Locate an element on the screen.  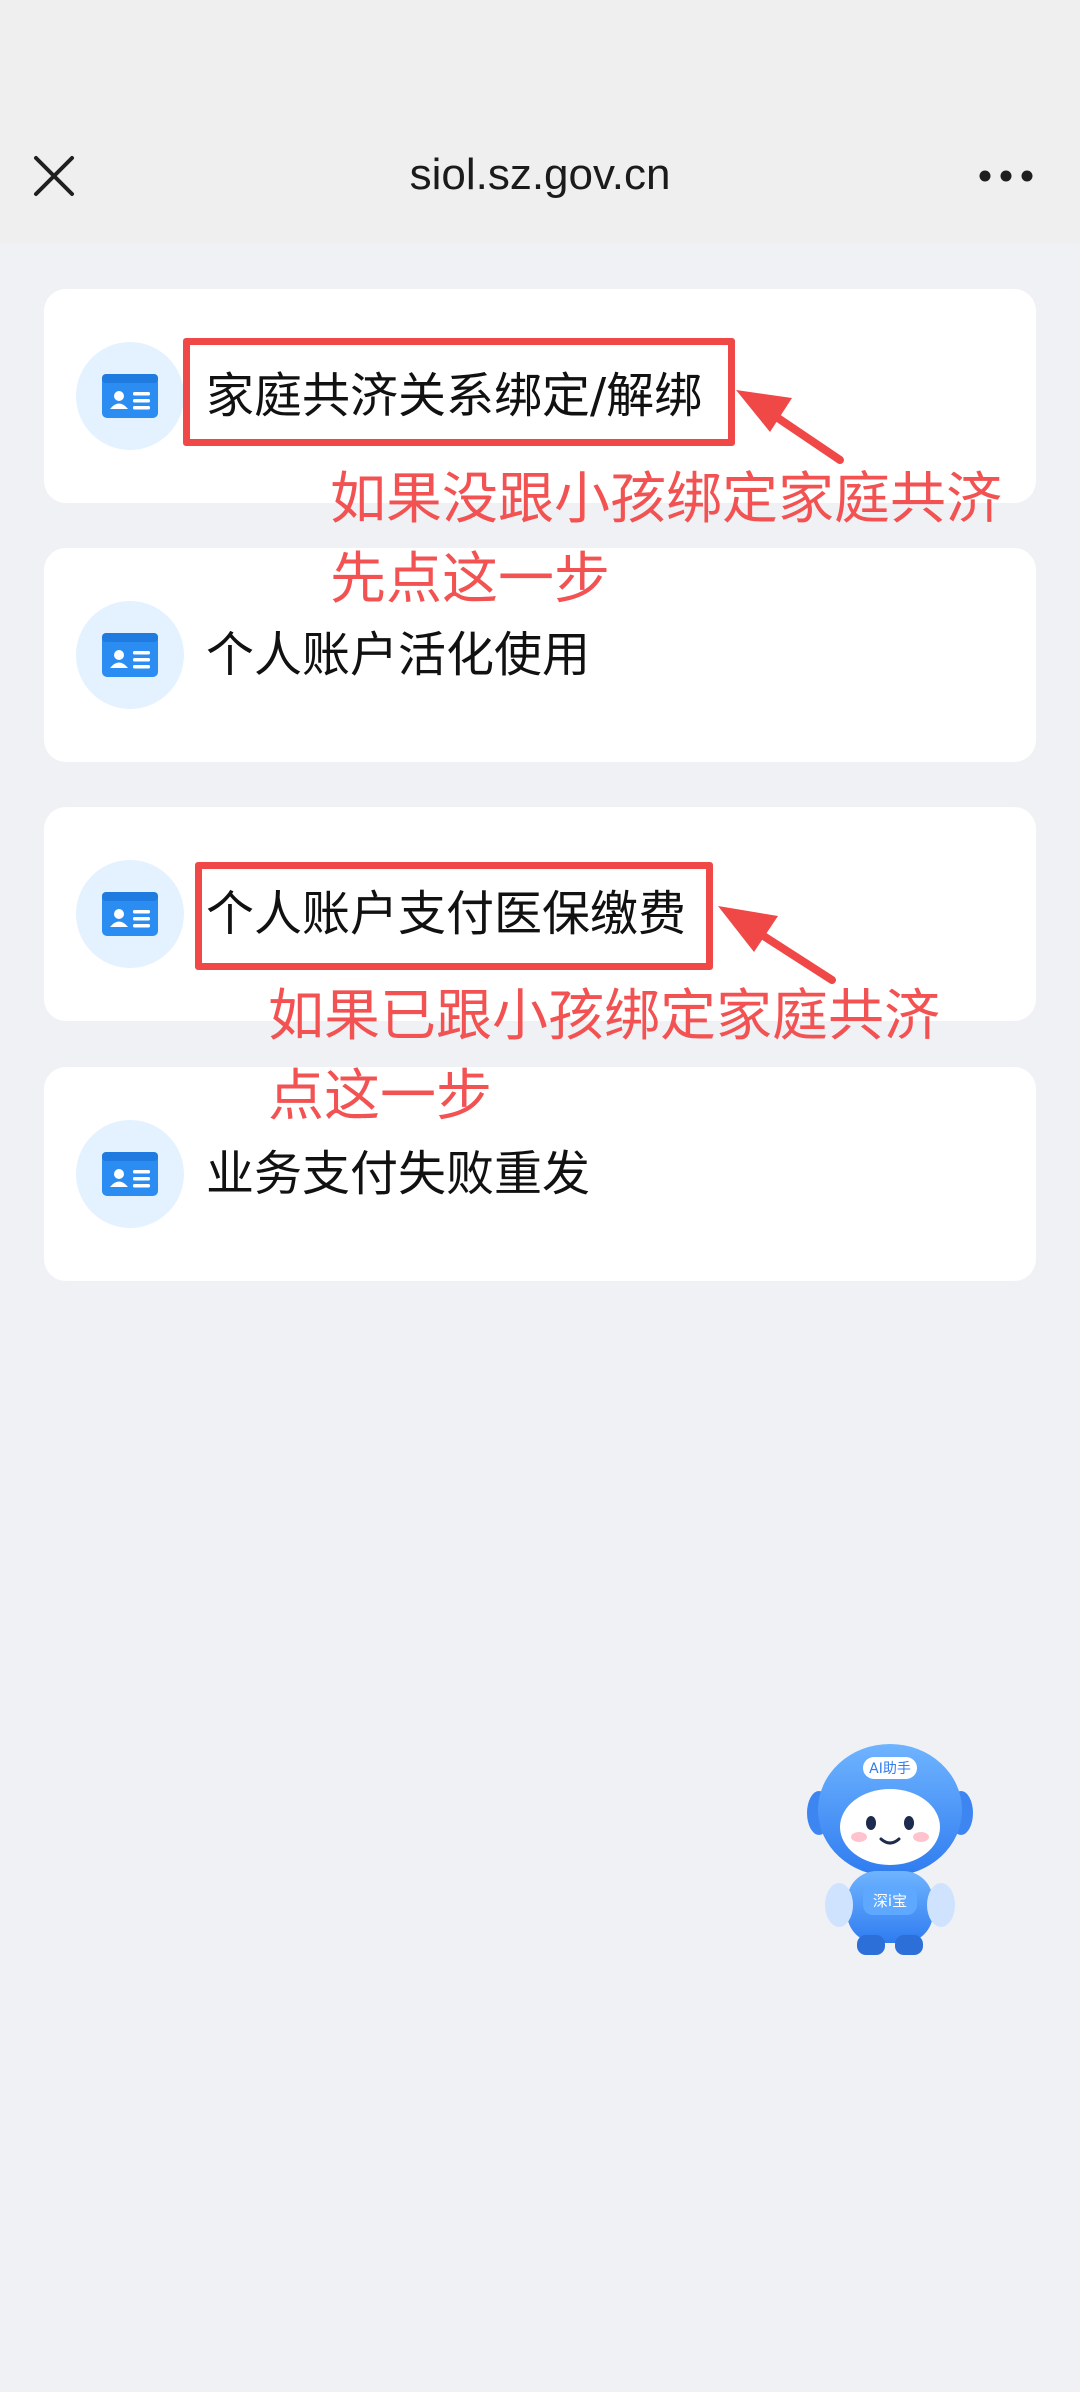
close-icon is located at coordinates (54, 176).